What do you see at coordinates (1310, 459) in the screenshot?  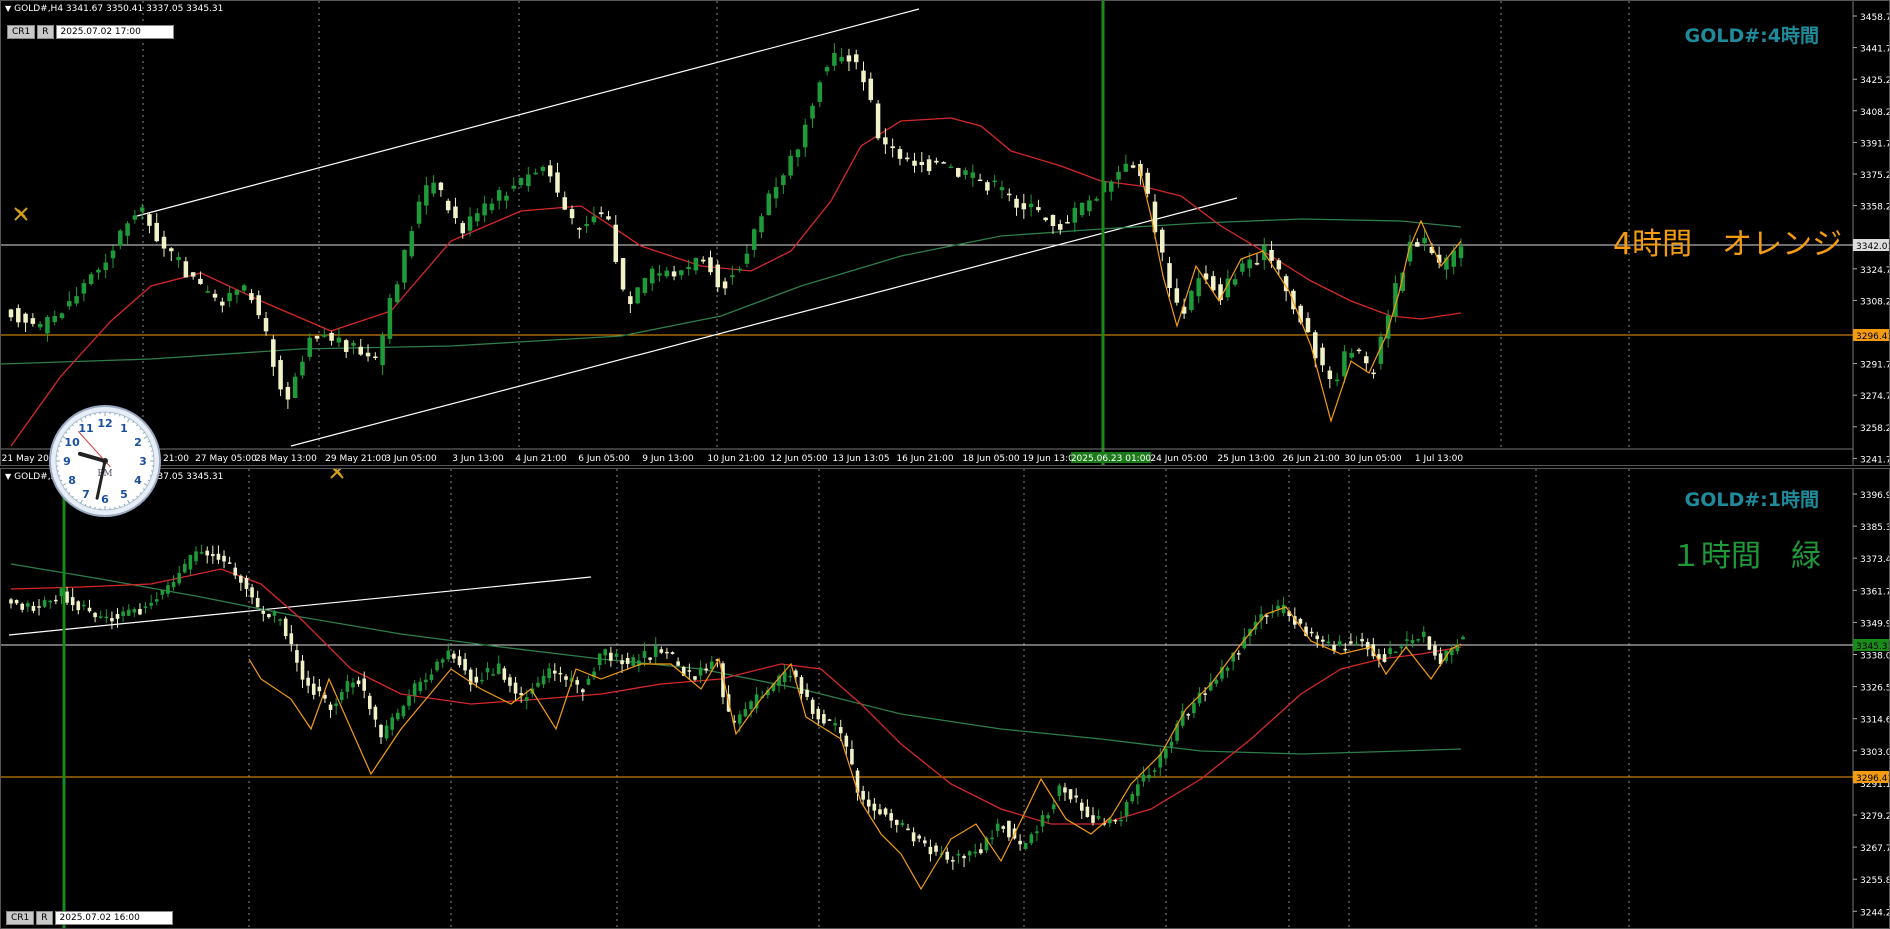 I see `time-label: 26 Jun 21:00` at bounding box center [1310, 459].